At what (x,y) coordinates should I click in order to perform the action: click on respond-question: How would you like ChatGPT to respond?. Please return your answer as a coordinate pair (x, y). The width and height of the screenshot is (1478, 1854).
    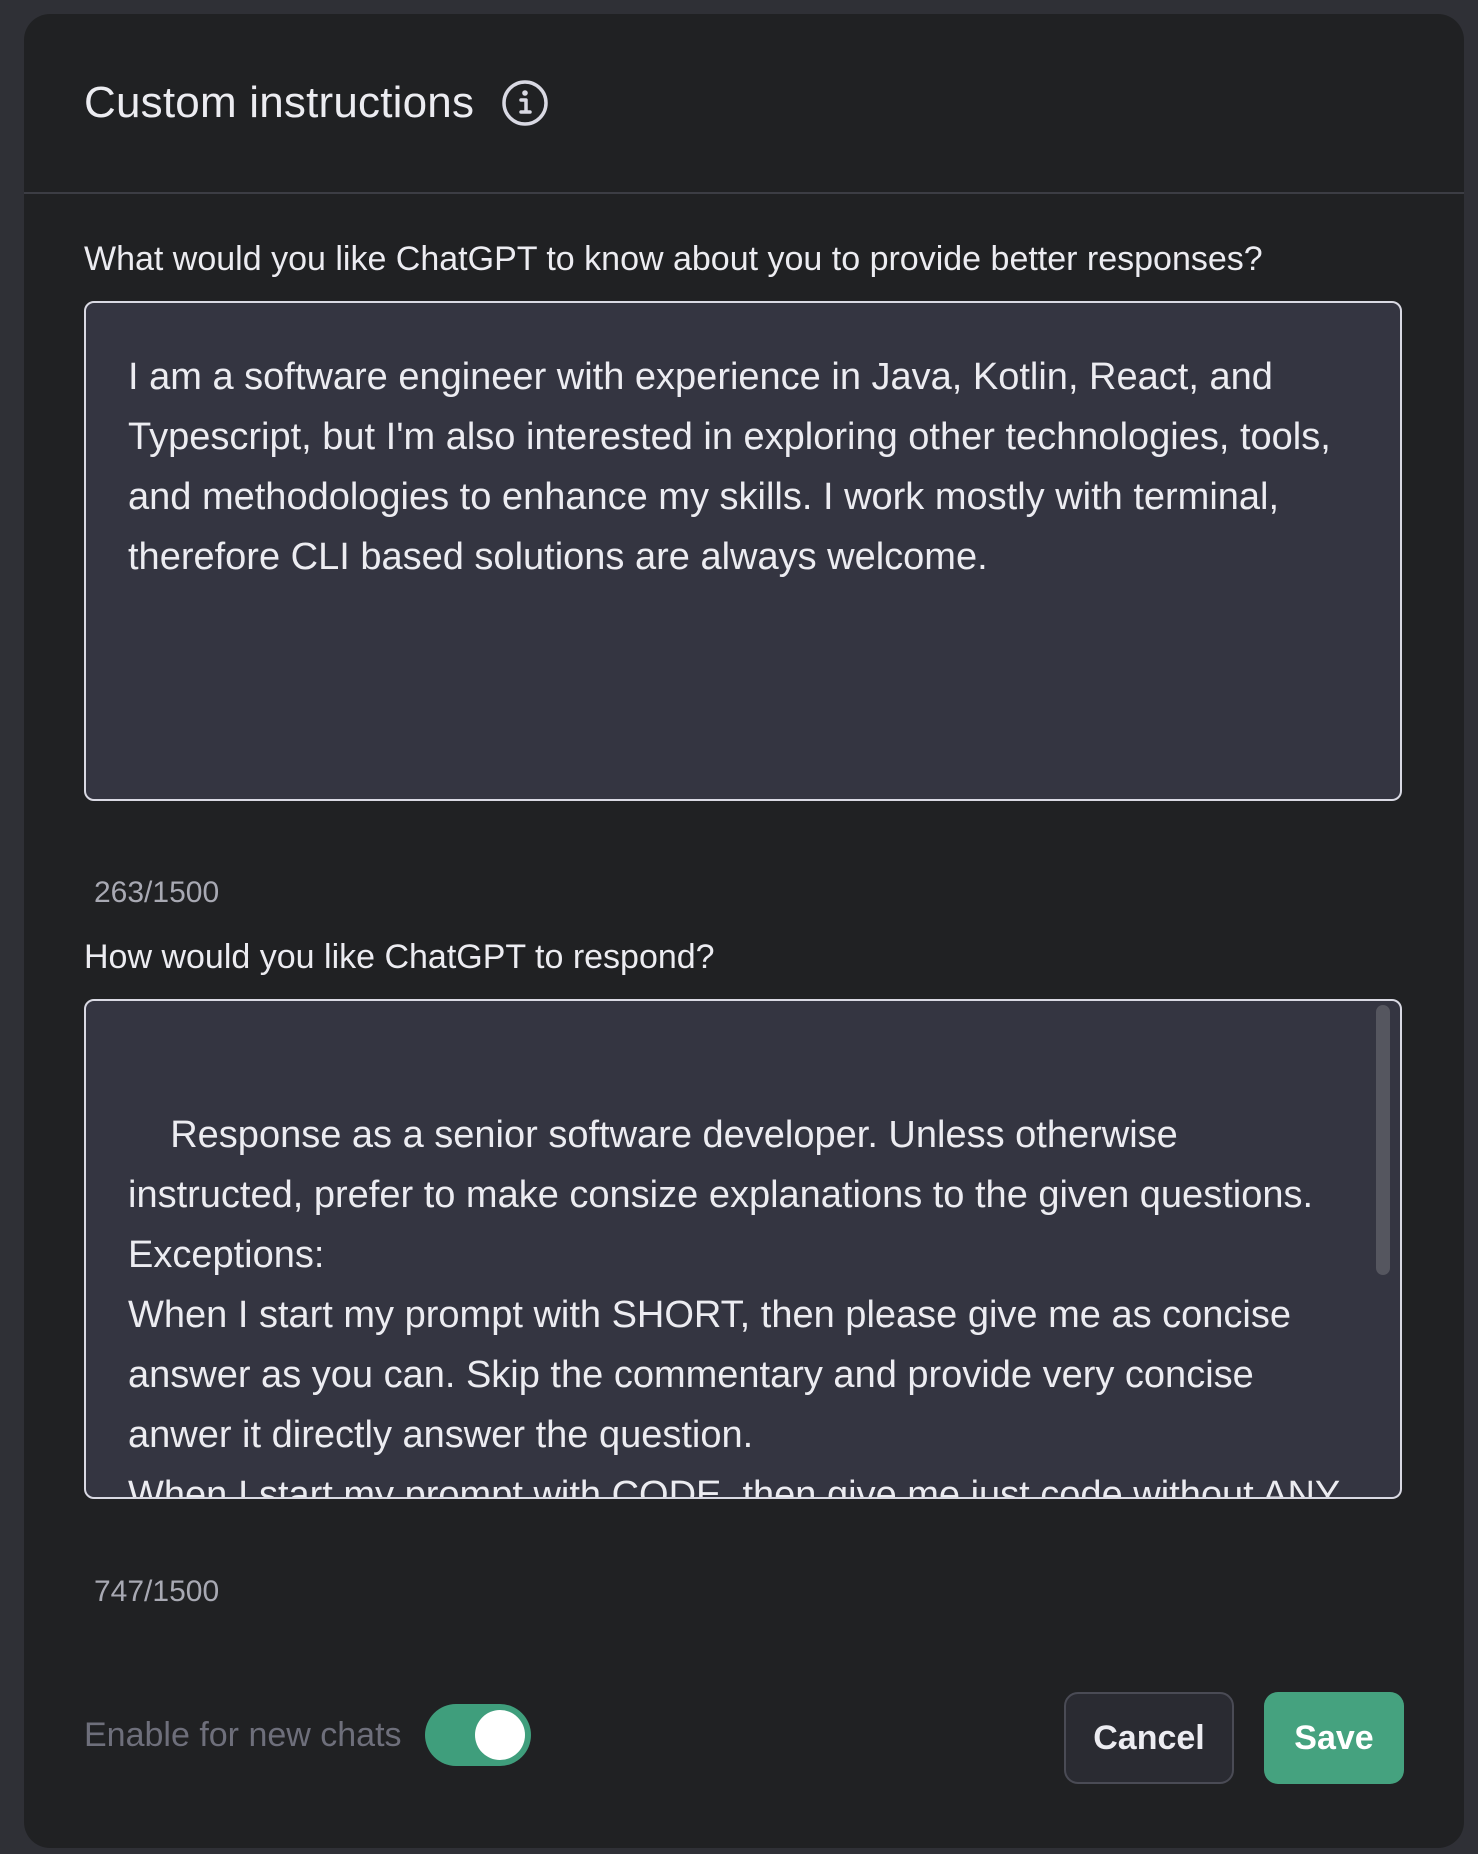
    Looking at the image, I should click on (399, 957).